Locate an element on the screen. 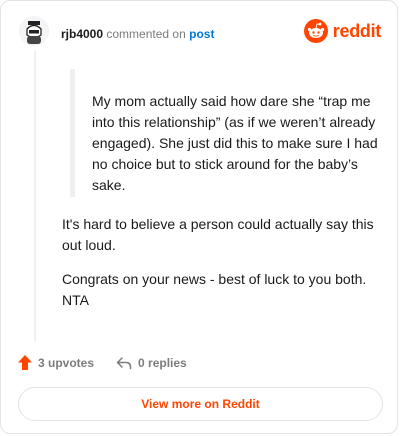 This screenshot has width=400, height=436. replies: 0 replies is located at coordinates (151, 363).